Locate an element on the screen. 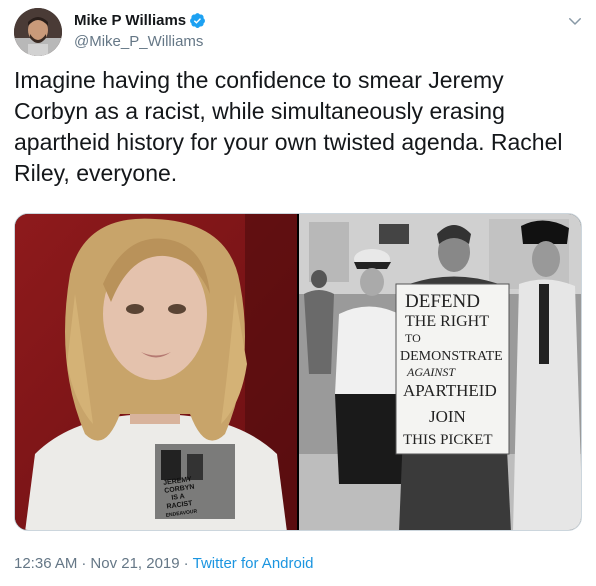 The image size is (596, 586). avatar-image is located at coordinates (38, 32).